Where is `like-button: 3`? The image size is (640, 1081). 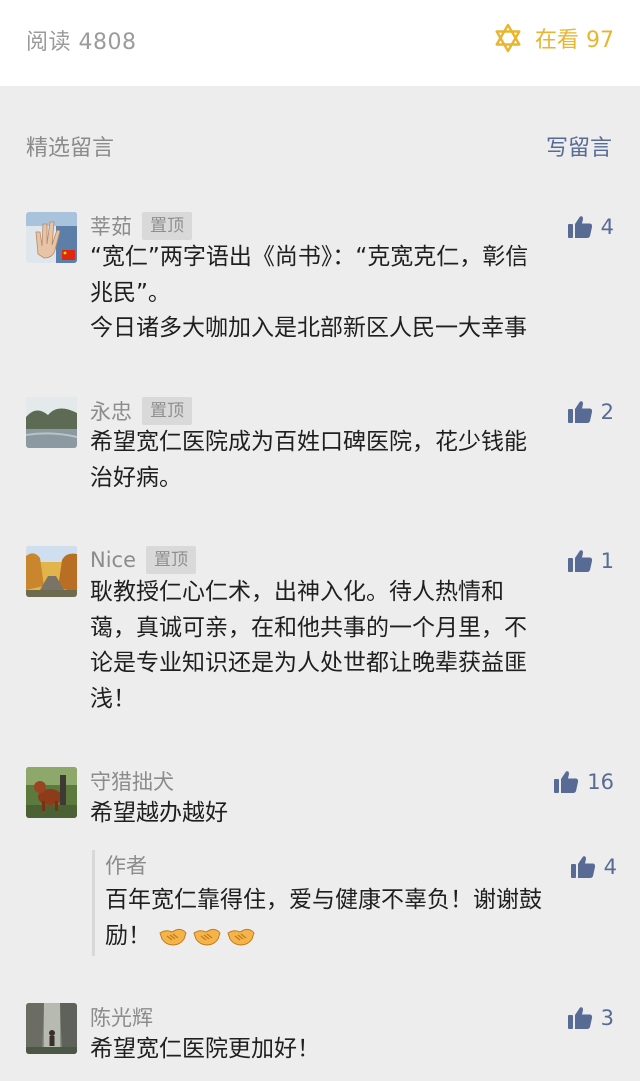
like-button: 3 is located at coordinates (590, 1018).